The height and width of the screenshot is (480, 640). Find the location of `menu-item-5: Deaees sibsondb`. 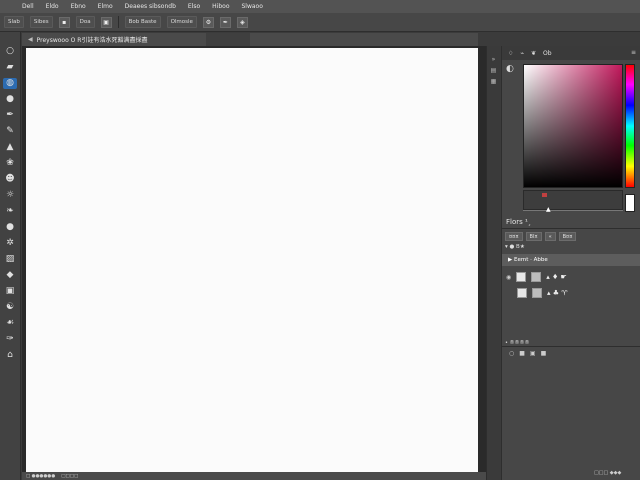

menu-item-5: Deaees sibsondb is located at coordinates (150, 6).